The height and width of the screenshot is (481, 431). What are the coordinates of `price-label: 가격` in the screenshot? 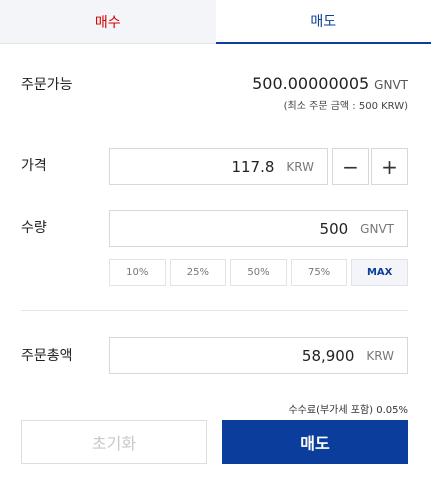 It's located at (34, 166).